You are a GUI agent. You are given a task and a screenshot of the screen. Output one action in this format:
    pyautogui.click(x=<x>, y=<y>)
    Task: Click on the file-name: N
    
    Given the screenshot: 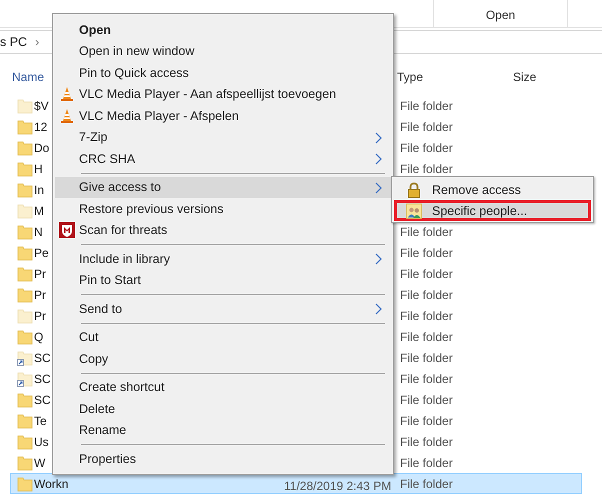 What is the action you would take?
    pyautogui.click(x=38, y=231)
    